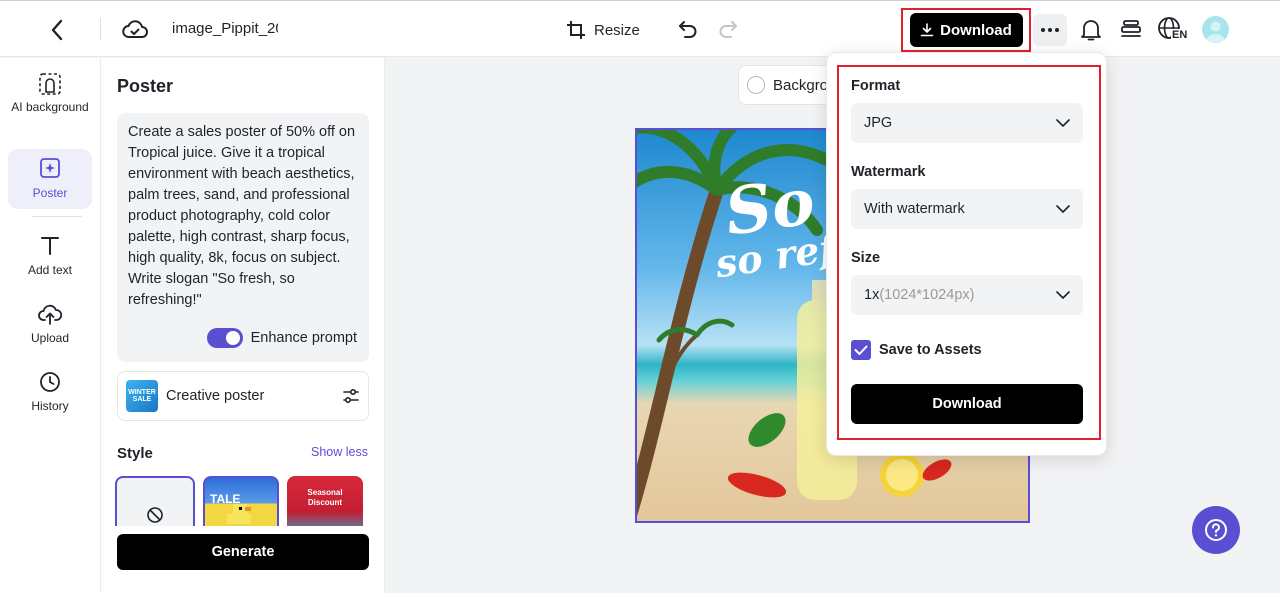 The height and width of the screenshot is (593, 1280). I want to click on save-to-assets-checkbox, so click(861, 350).